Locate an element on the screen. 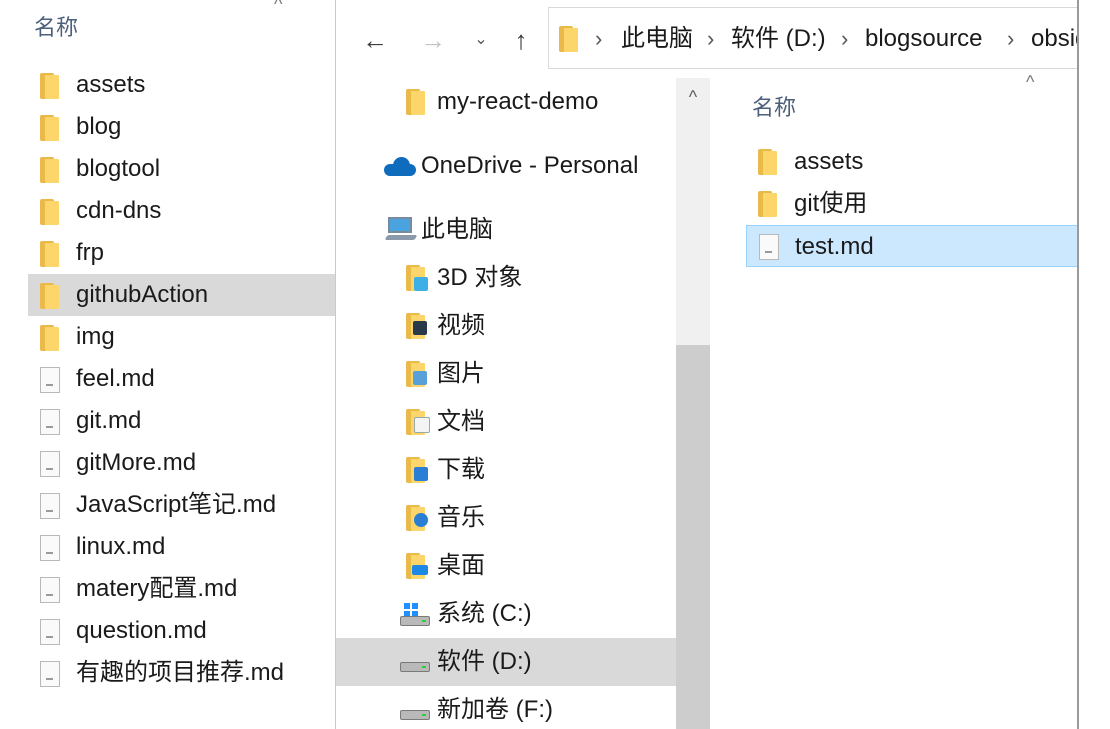 This screenshot has width=1110, height=729. list-item-selected: test.md is located at coordinates (912, 246).